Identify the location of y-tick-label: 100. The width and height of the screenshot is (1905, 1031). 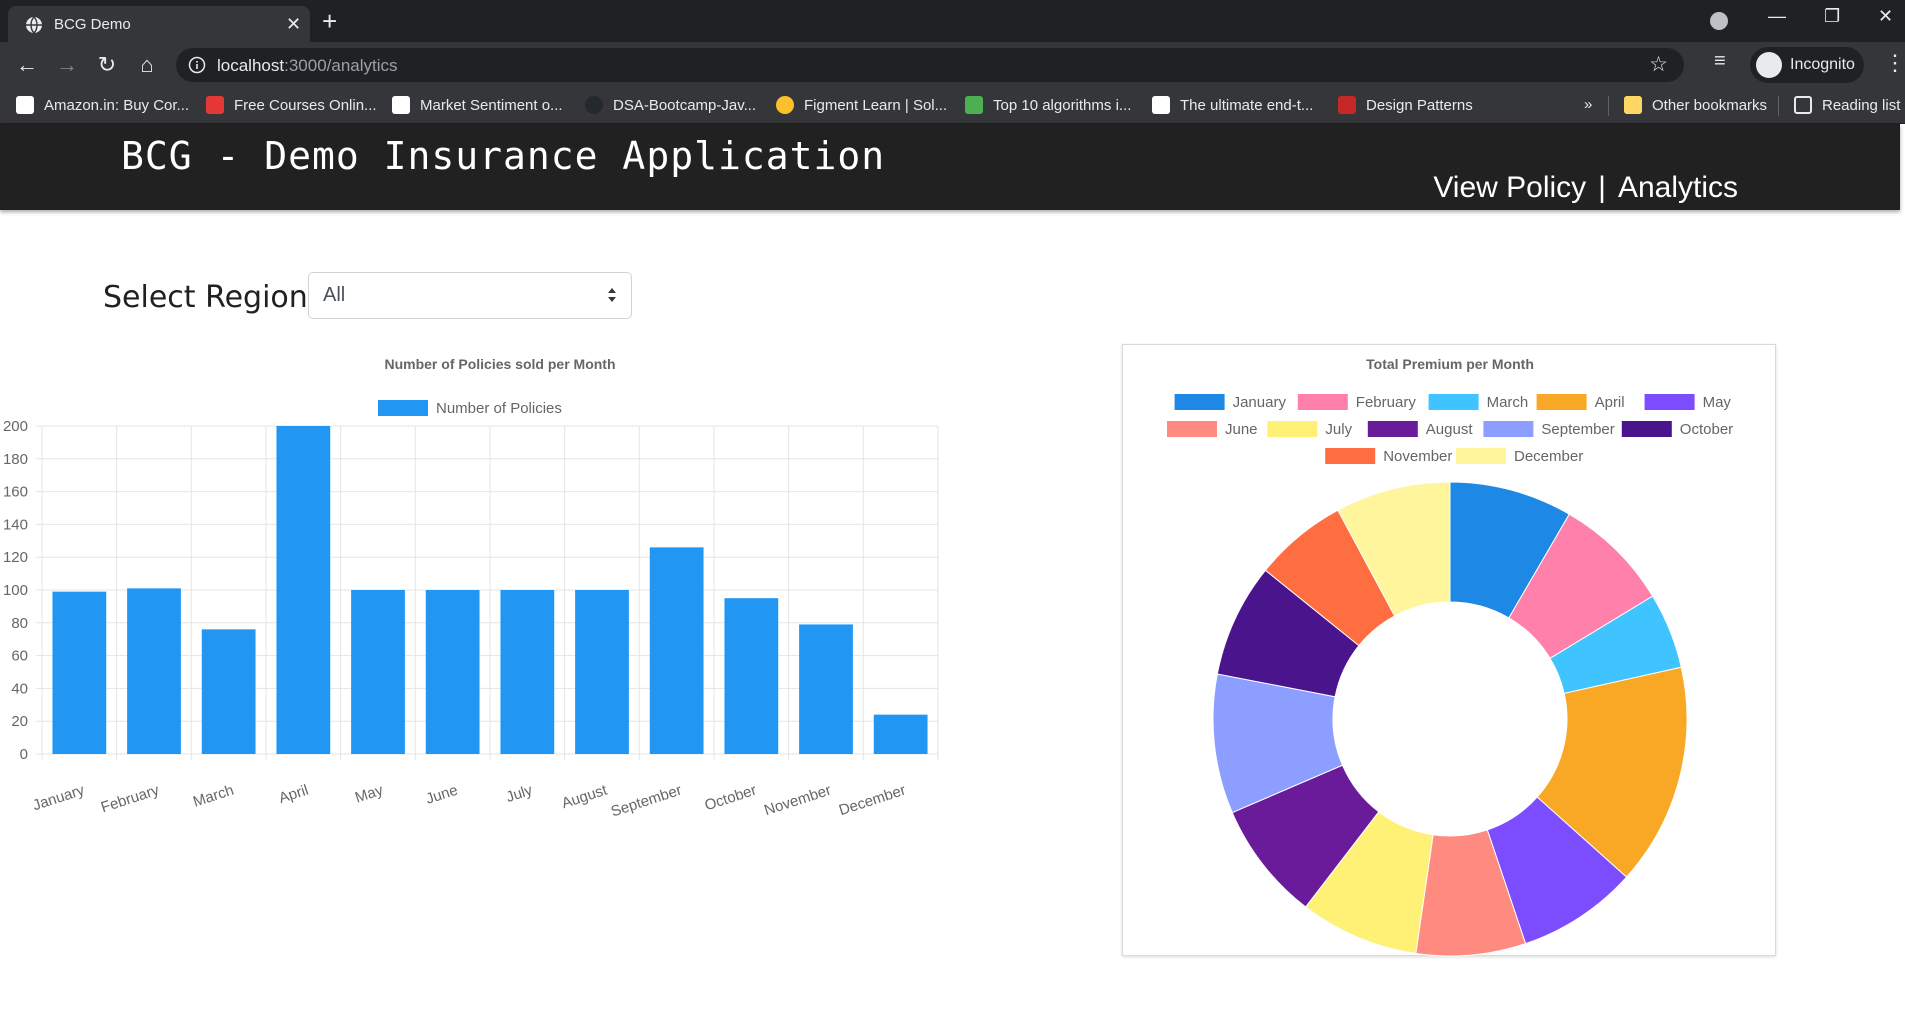
(15, 590).